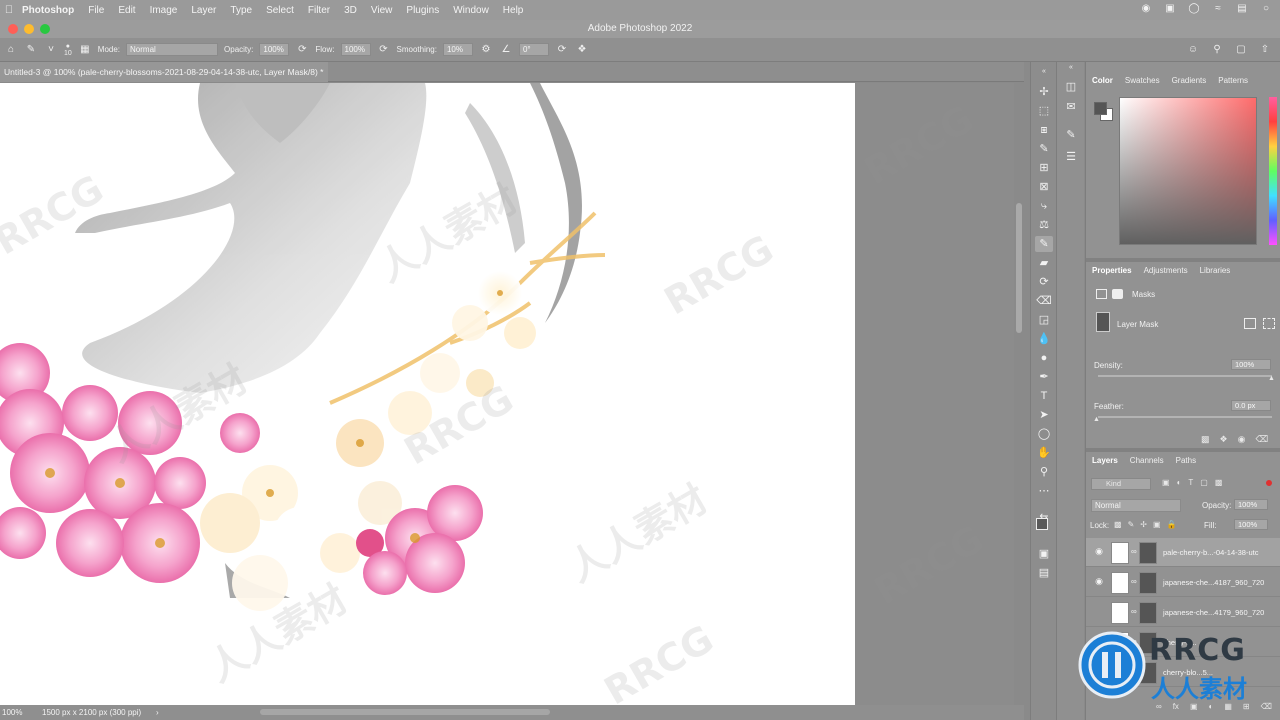  Describe the element at coordinates (91, 712) in the screenshot. I see `document-info: 1500 px x 2100 px (300 ppi)` at that location.